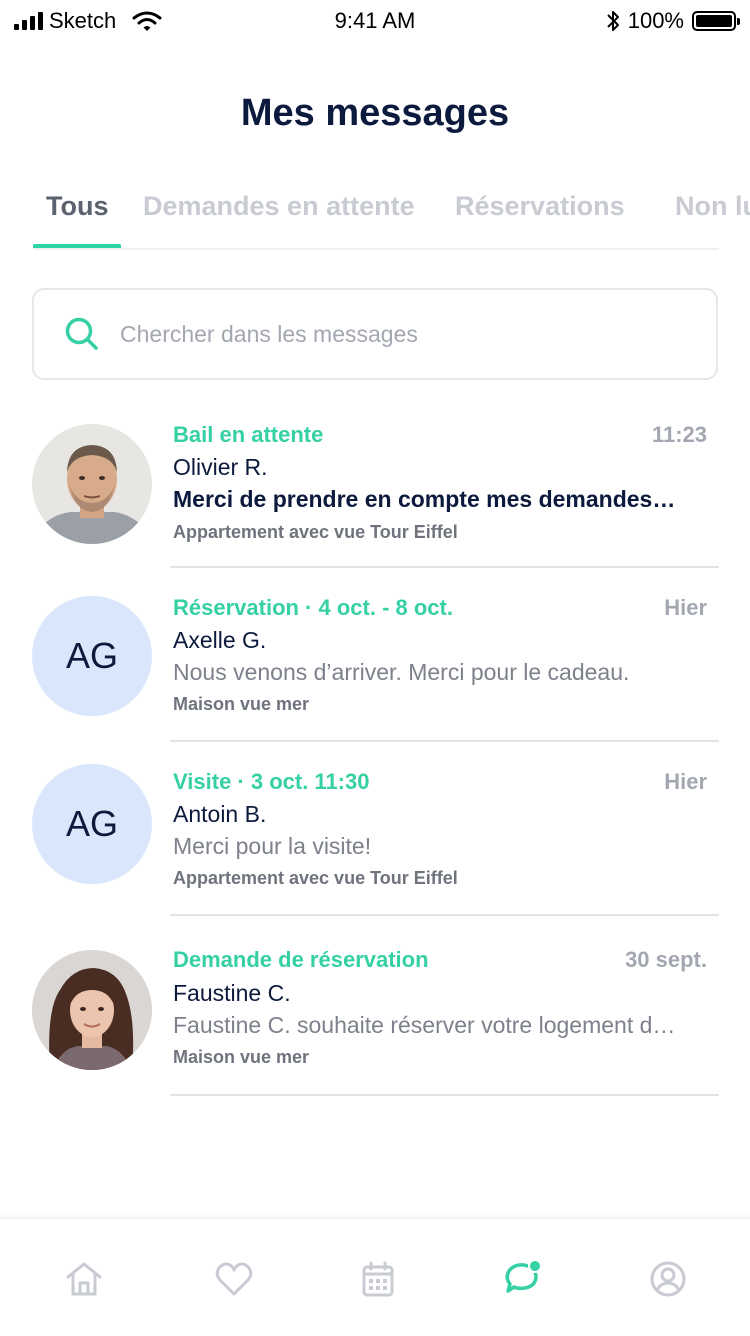 The image size is (750, 1336). Describe the element at coordinates (248, 434) in the screenshot. I see `conversation-status: Bail en attente` at that location.